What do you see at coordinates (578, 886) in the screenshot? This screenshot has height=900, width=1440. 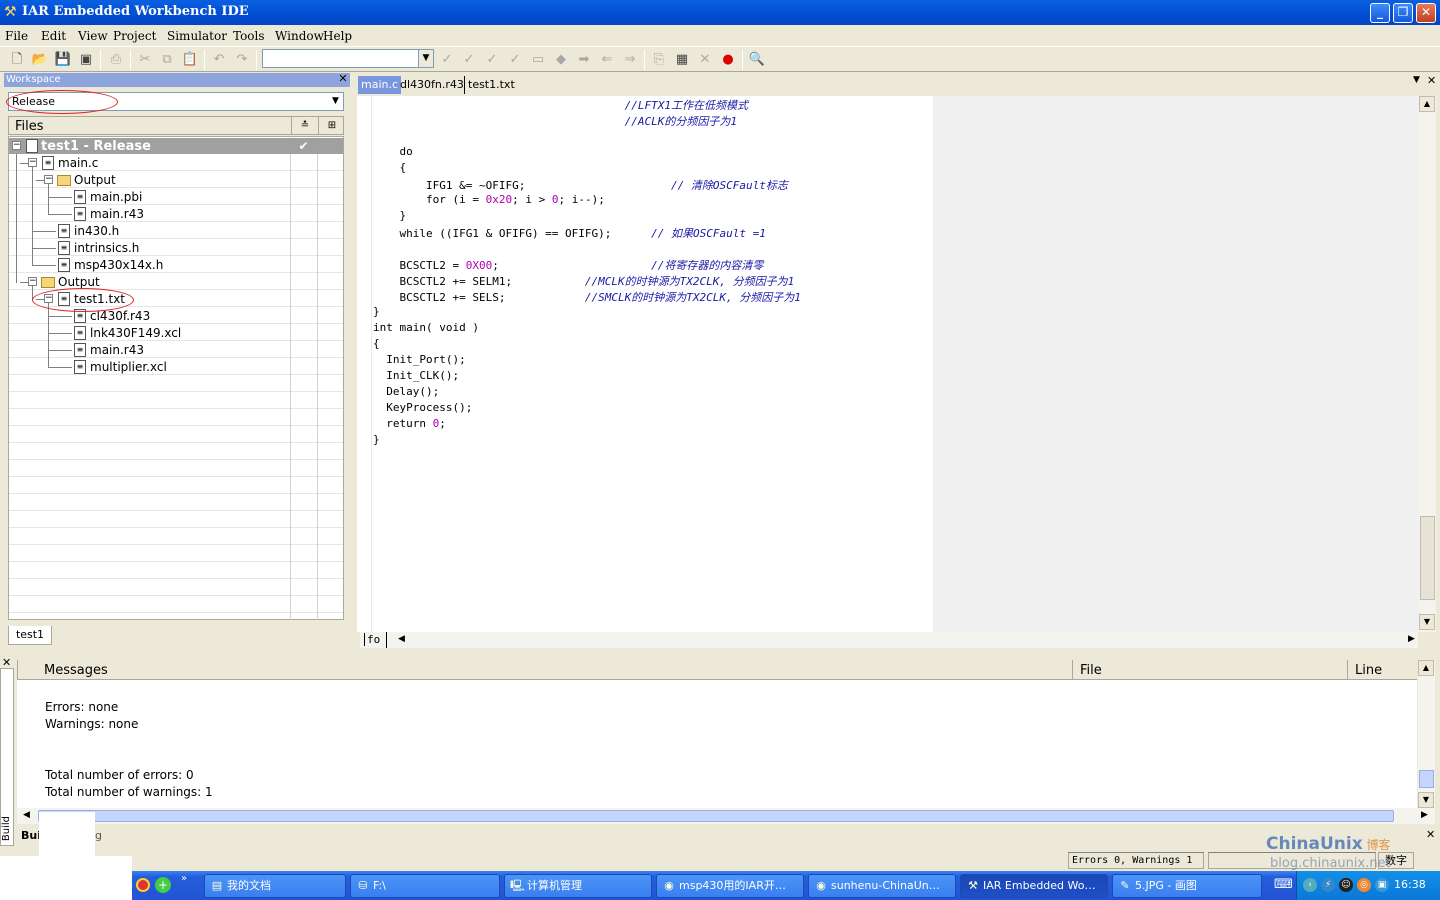 I see `taskbar-item-computer-management: 🖳 计算机管理` at bounding box center [578, 886].